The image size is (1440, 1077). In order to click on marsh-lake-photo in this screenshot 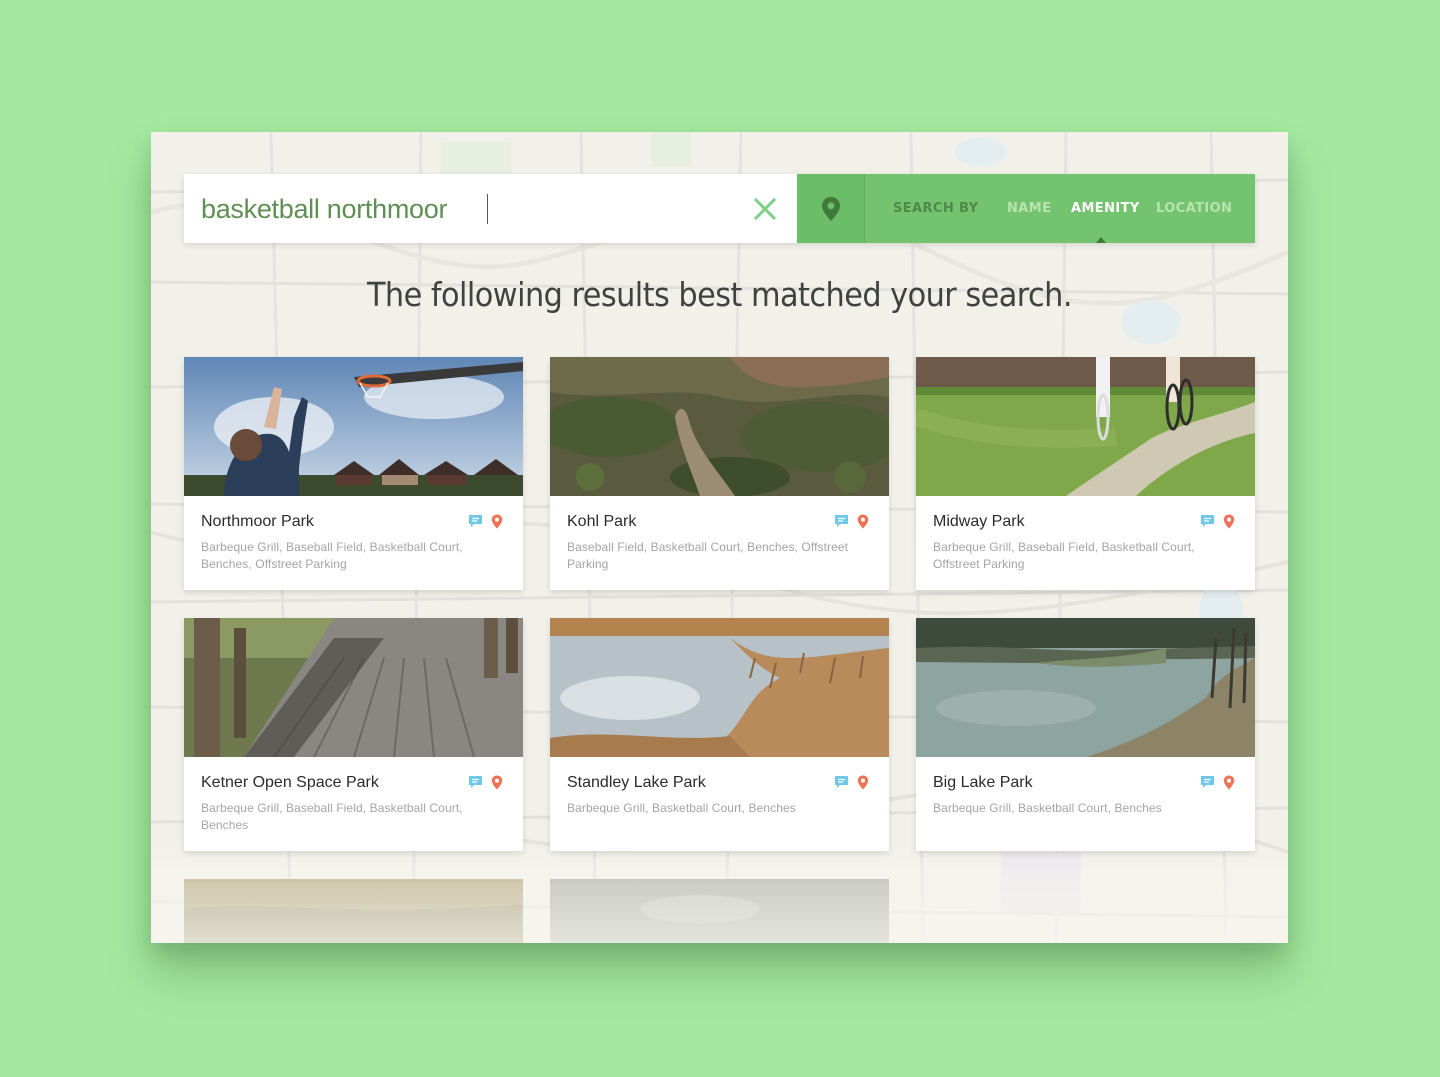, I will do `click(719, 687)`.